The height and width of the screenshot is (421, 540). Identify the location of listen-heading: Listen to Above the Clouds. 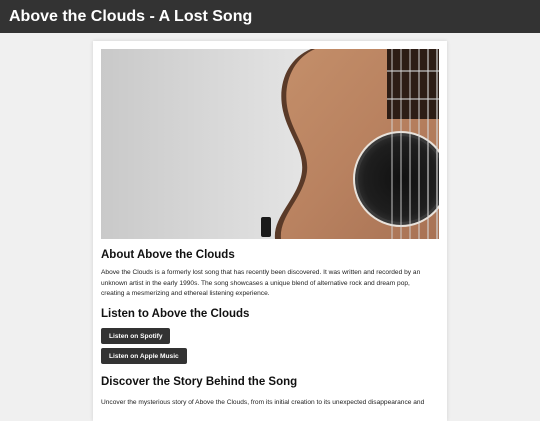
(175, 314).